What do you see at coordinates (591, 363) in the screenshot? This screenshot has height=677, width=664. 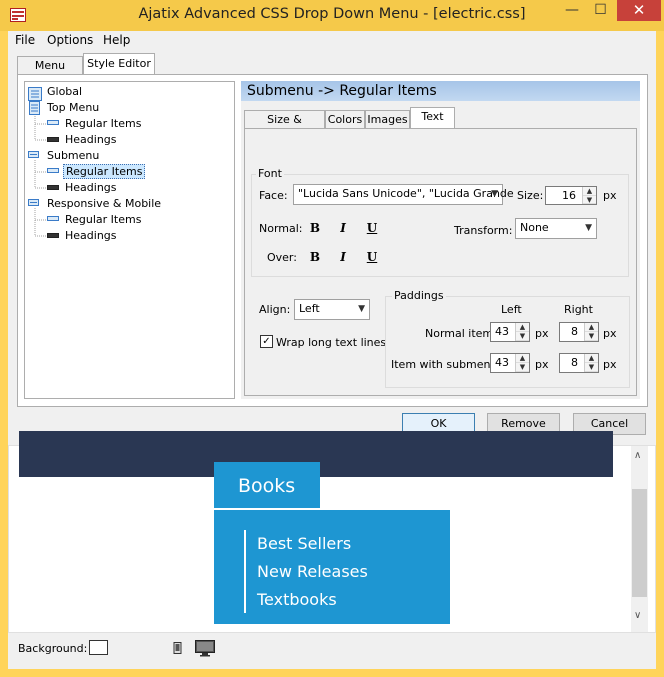 I see `submenu-right-stepper: ▲ ▼` at bounding box center [591, 363].